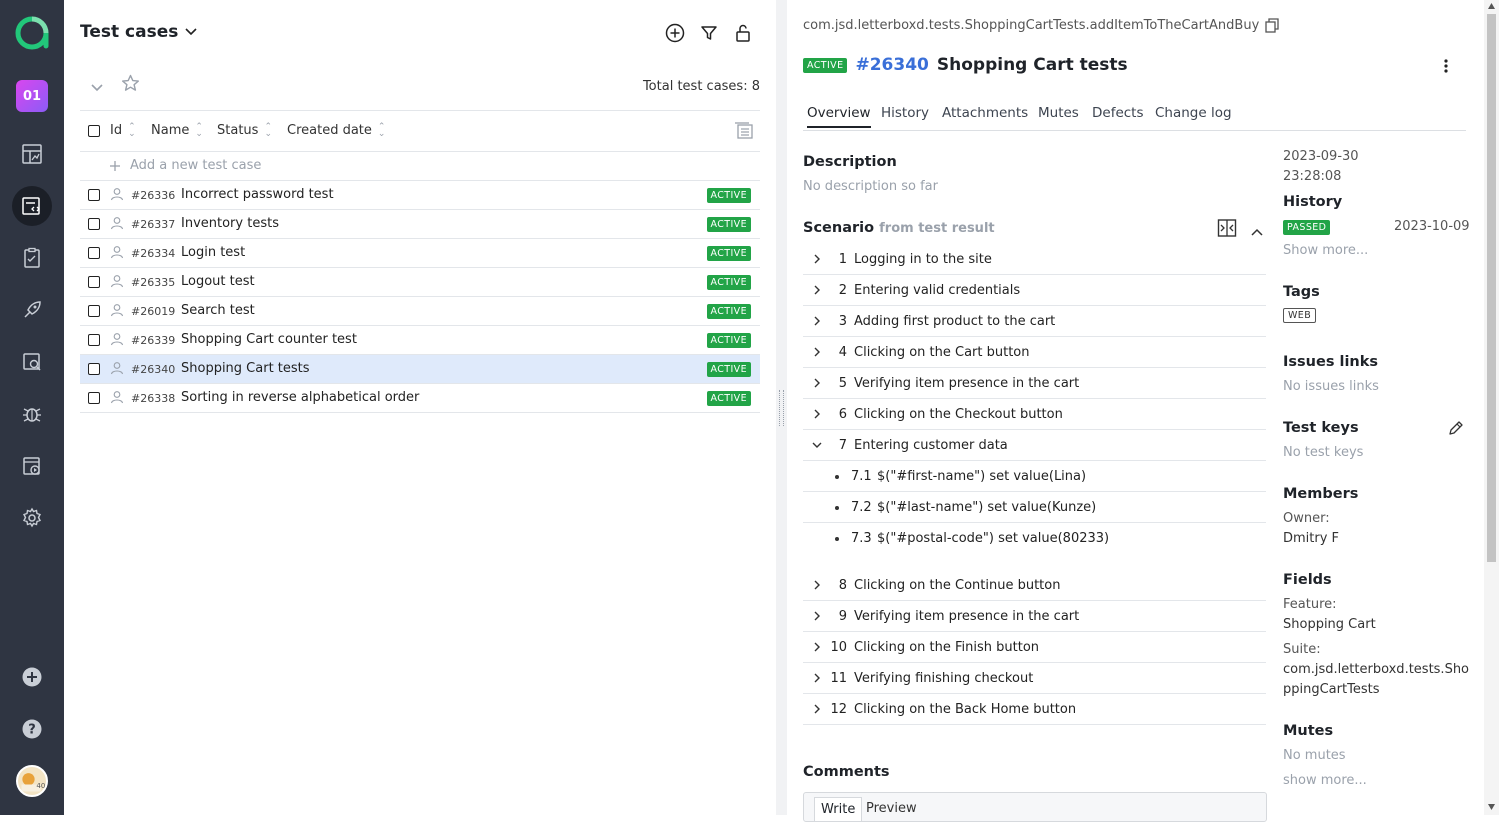 The width and height of the screenshot is (1499, 822). What do you see at coordinates (1034, 445) in the screenshot?
I see `scenario-step: 7 Entering customer data` at bounding box center [1034, 445].